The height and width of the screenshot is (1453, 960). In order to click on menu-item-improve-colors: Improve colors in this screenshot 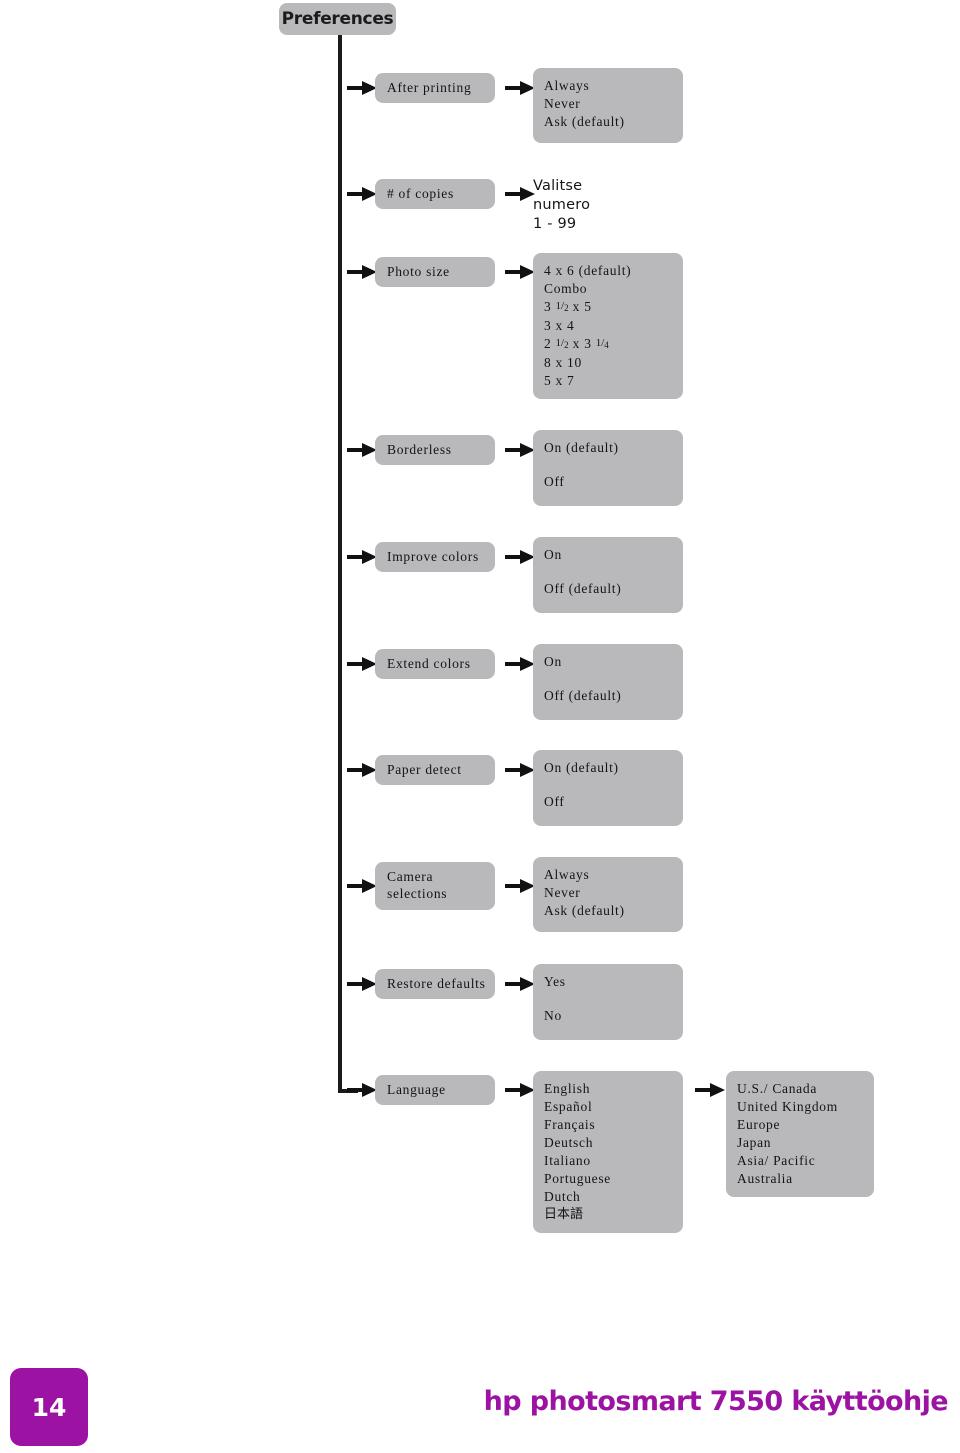, I will do `click(435, 557)`.